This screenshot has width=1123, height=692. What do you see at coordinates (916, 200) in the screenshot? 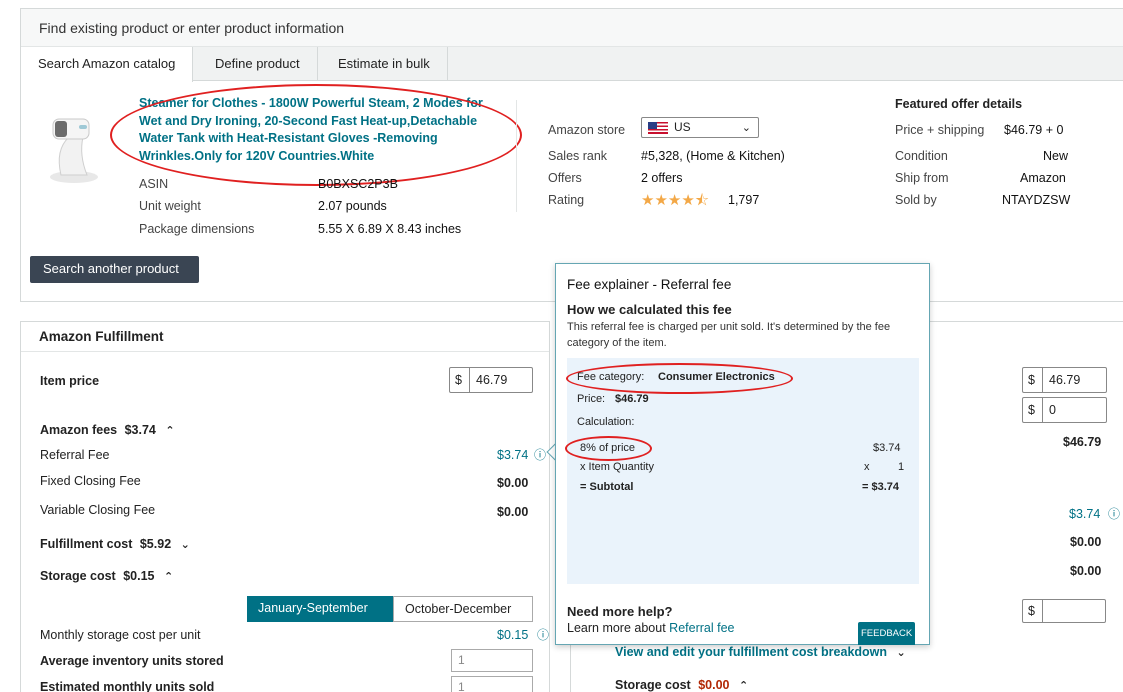
I see `sold-by-label: Sold by` at bounding box center [916, 200].